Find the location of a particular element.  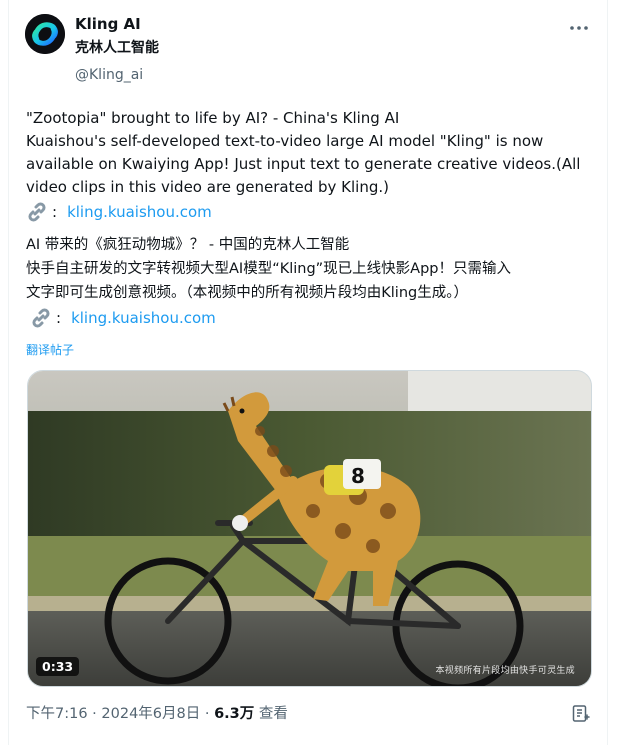

text-line: 文字即可生成创意视频。（本视频中的所有视频片段均由Kling生成。） is located at coordinates (247, 293).